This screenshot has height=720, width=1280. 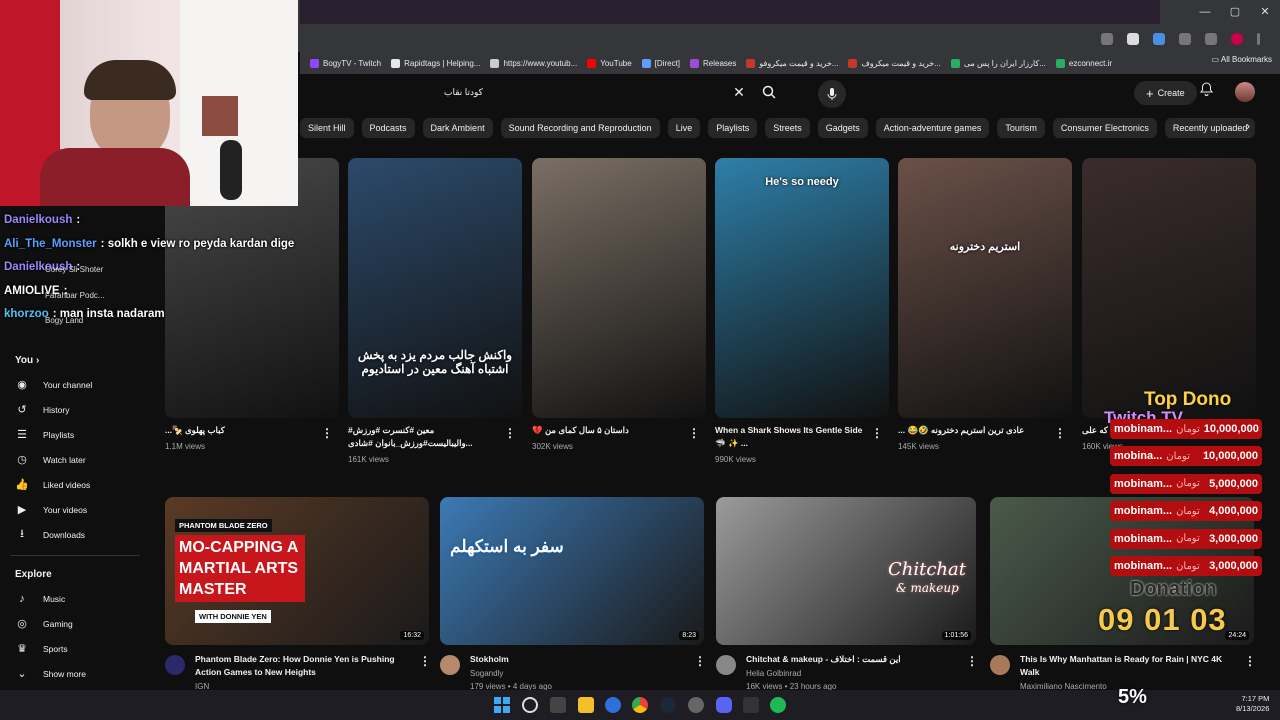 I want to click on subscription-item: Bogy Land, so click(x=64, y=320).